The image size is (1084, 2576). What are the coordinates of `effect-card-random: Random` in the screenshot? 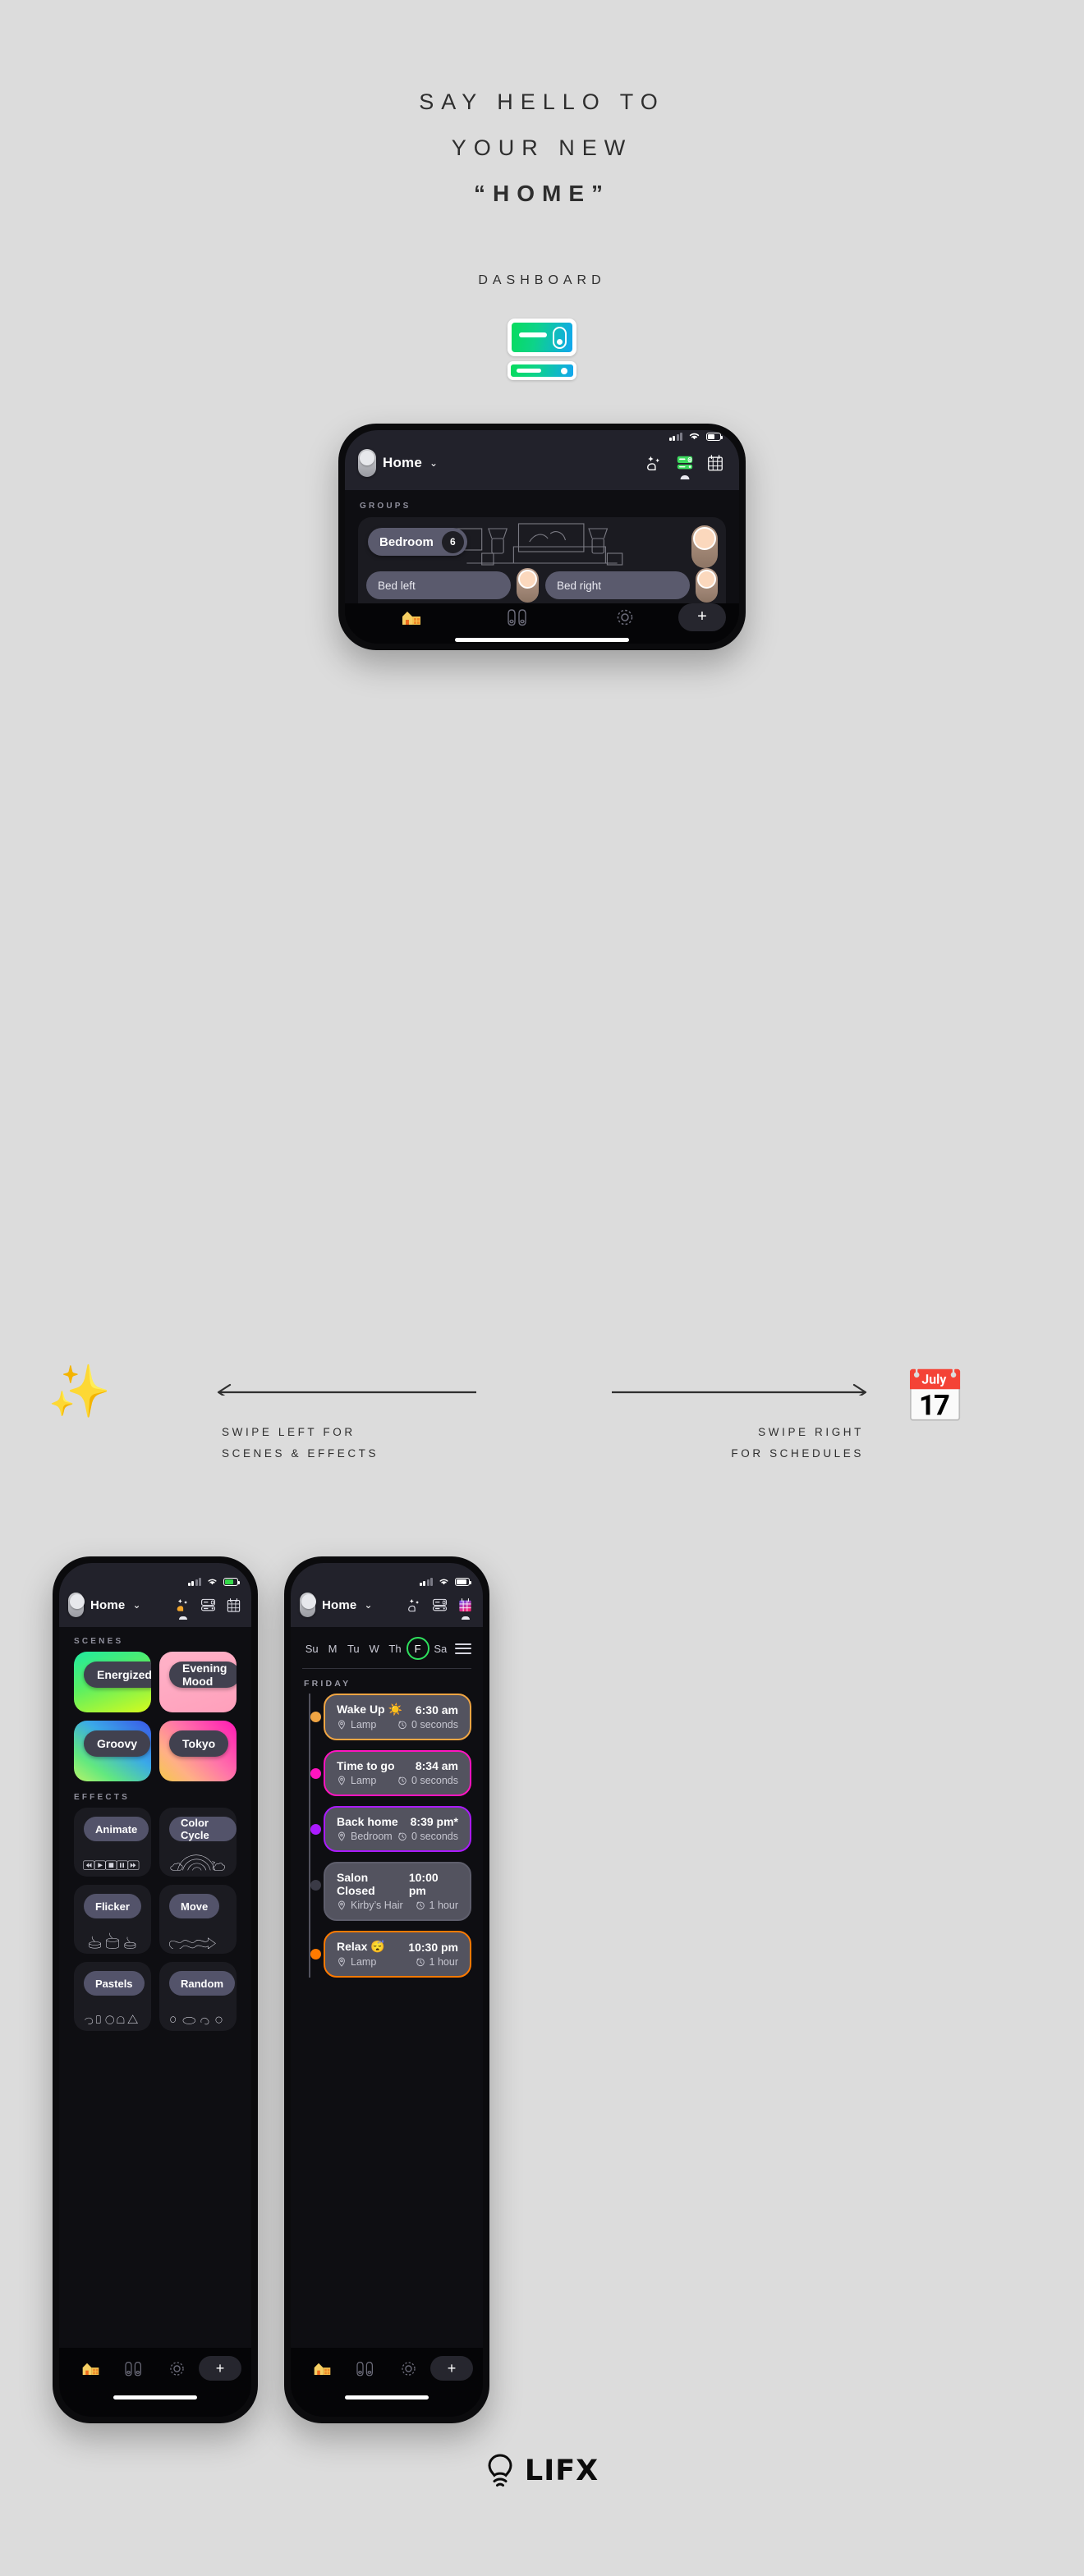 It's located at (198, 1997).